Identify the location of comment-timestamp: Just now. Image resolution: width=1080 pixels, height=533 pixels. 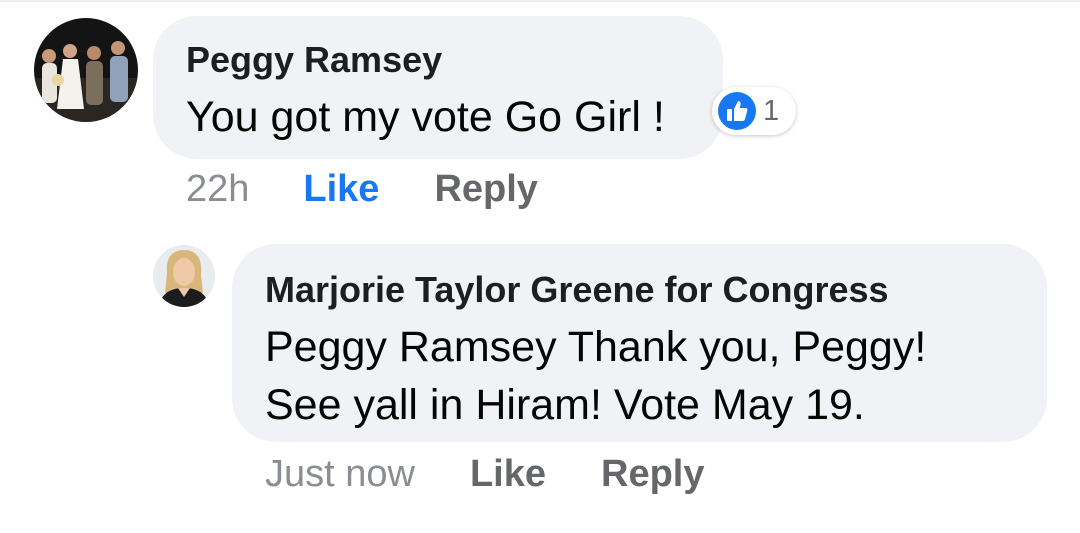
(340, 474).